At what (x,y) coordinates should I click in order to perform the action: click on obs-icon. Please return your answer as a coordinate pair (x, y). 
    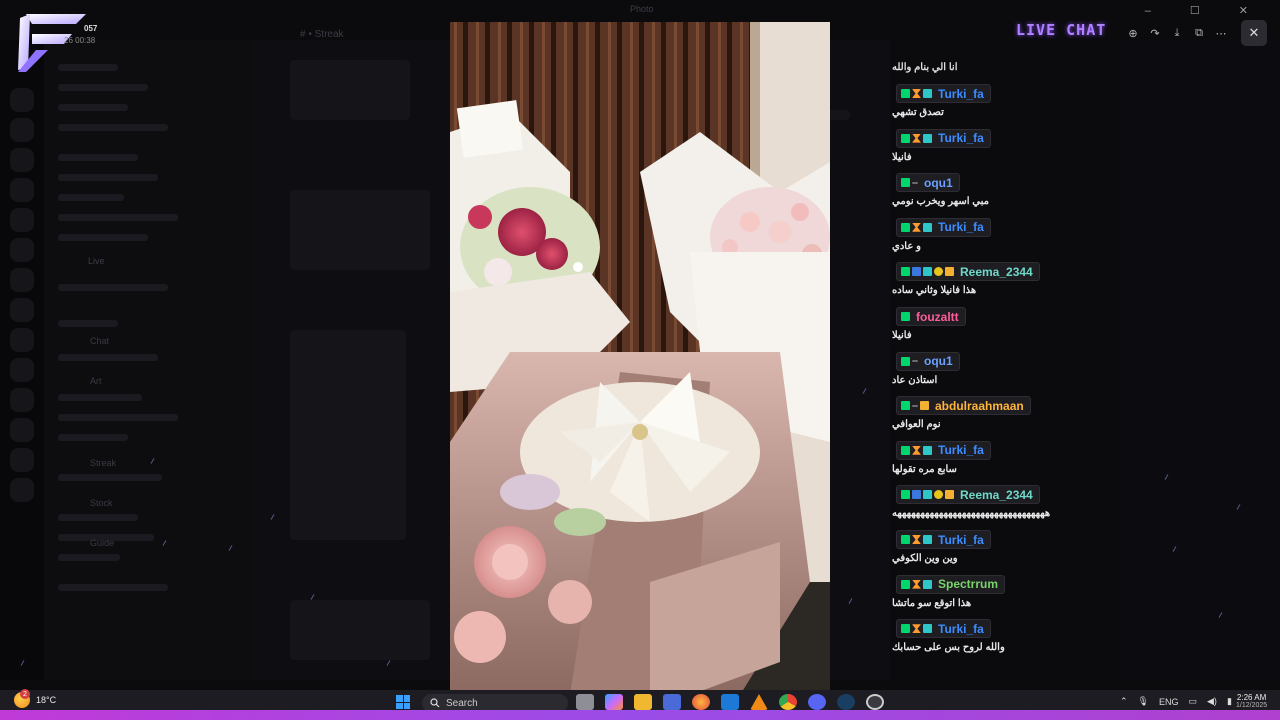
    Looking at the image, I should click on (875, 702).